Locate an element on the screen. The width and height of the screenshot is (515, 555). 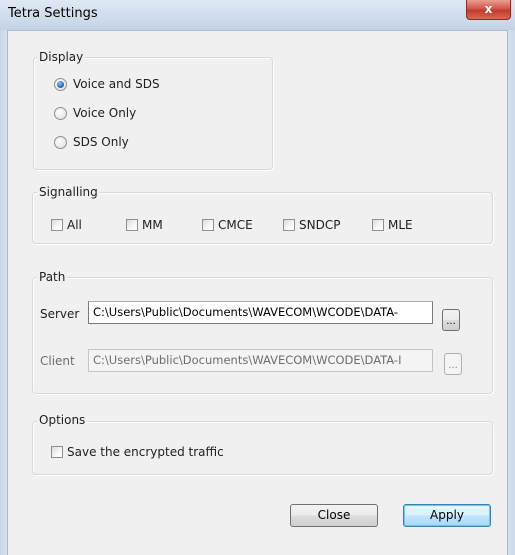
checkbox-label: Save the encrypted traffic is located at coordinates (145, 452).